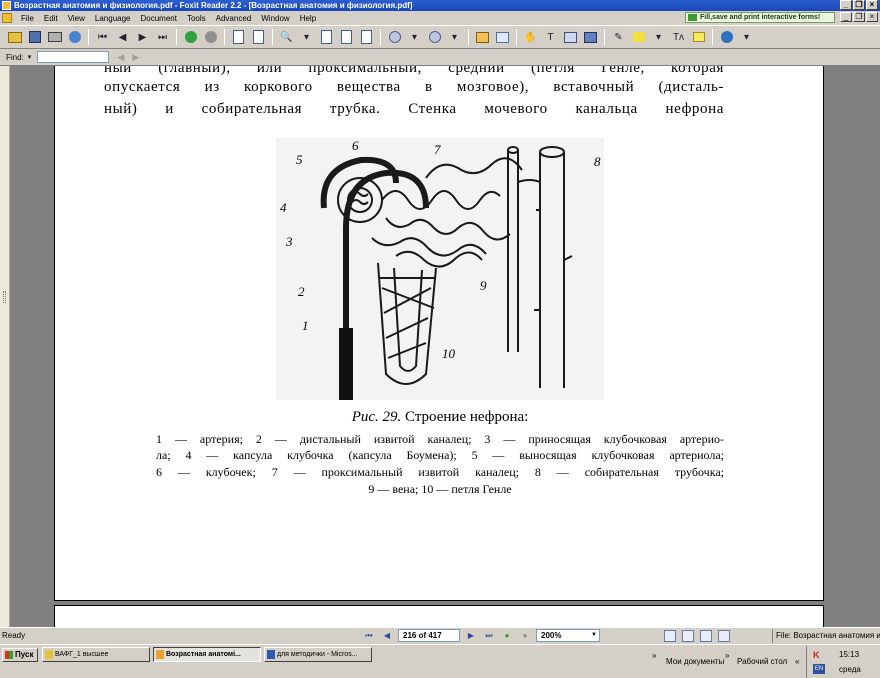  What do you see at coordinates (275, 18) in the screenshot?
I see `menu-window: Window` at bounding box center [275, 18].